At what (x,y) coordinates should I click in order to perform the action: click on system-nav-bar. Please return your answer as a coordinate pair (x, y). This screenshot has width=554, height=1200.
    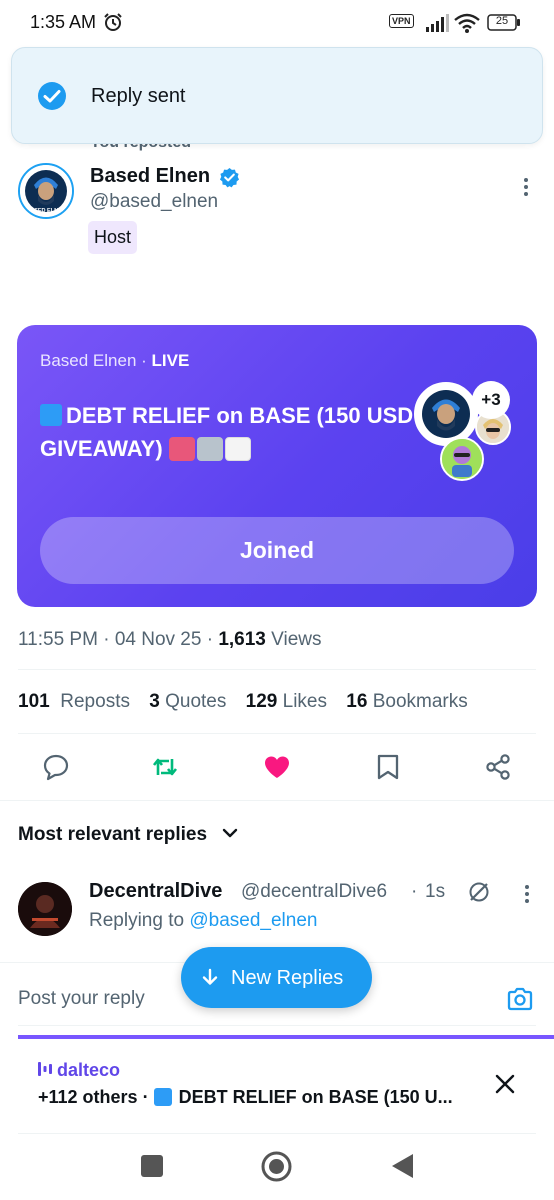
    Looking at the image, I should click on (277, 1167).